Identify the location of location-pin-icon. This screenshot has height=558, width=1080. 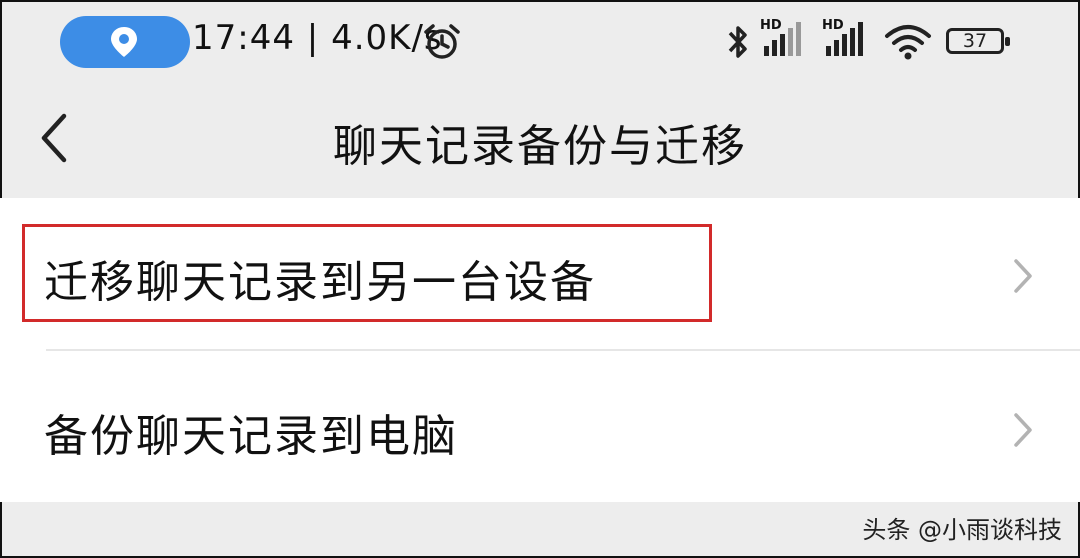
(124, 42).